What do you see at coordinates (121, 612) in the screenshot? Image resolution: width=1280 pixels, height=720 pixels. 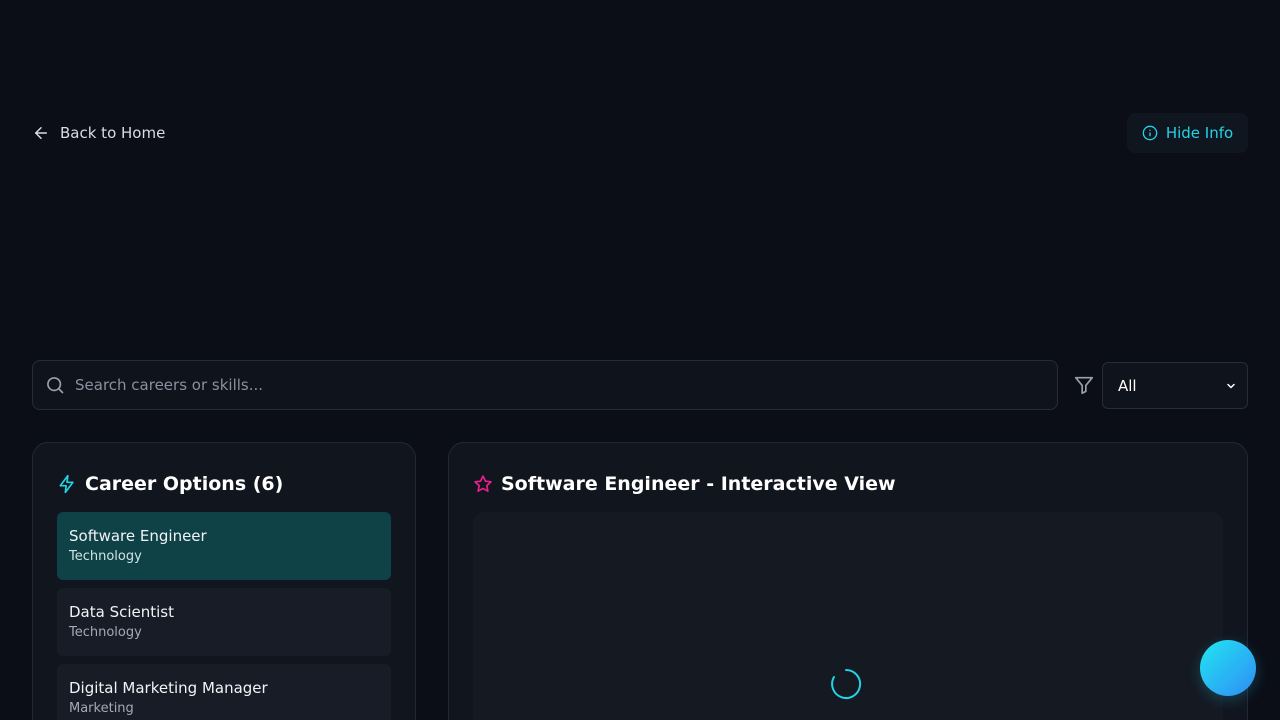 I see `career-item-name: Data Scientist` at bounding box center [121, 612].